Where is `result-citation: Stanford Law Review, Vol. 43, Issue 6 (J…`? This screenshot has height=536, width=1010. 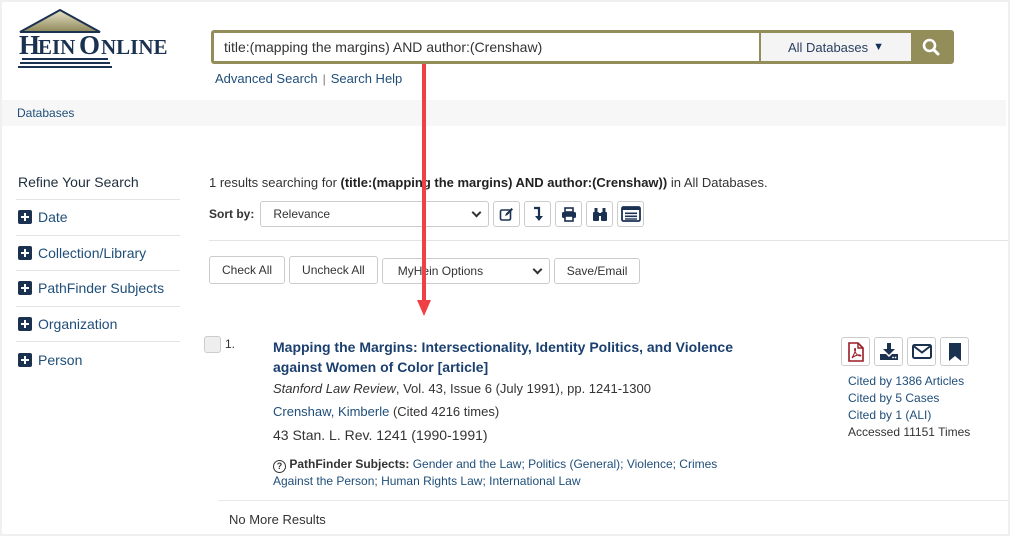
result-citation: Stanford Law Review, Vol. 43, Issue 6 (J… is located at coordinates (462, 388).